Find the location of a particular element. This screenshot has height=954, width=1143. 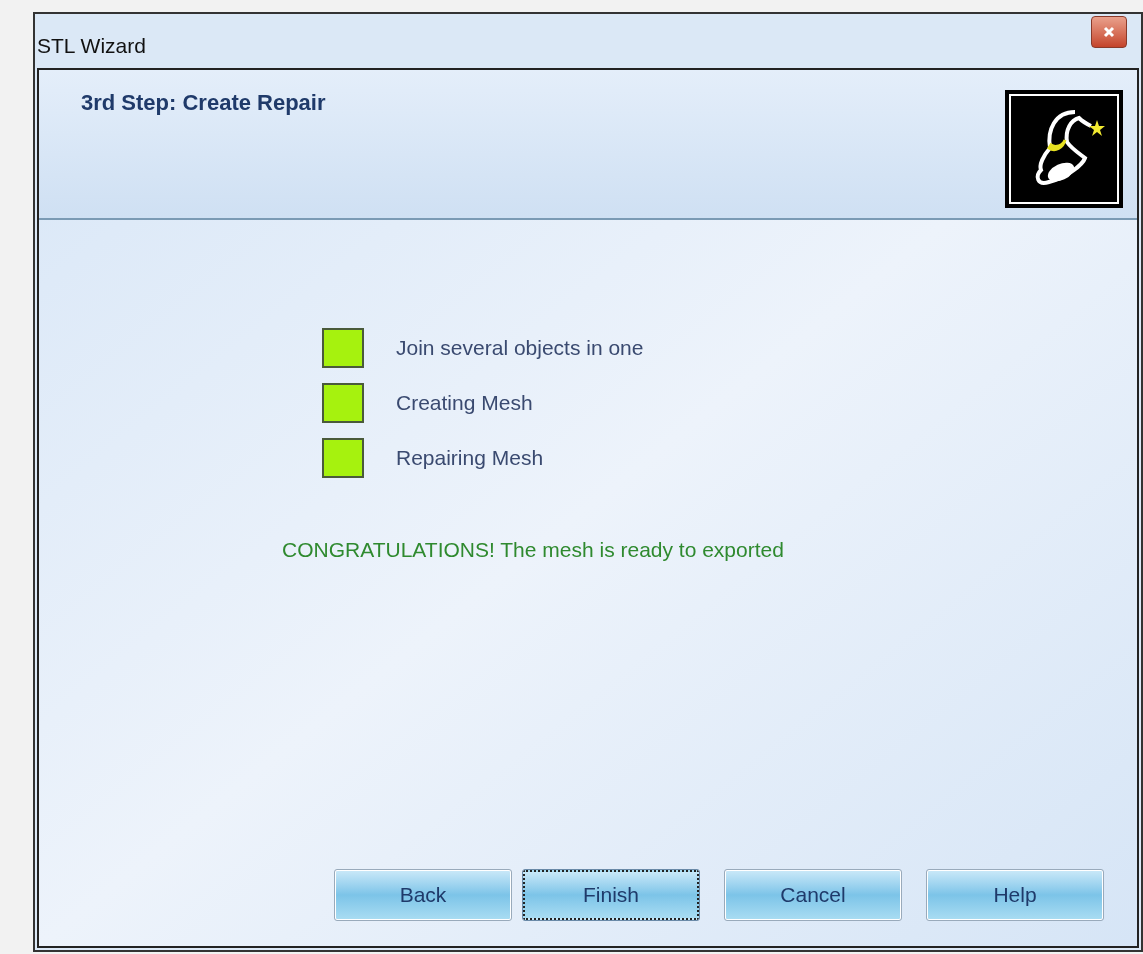

wizard-button: Cancel is located at coordinates (813, 895).